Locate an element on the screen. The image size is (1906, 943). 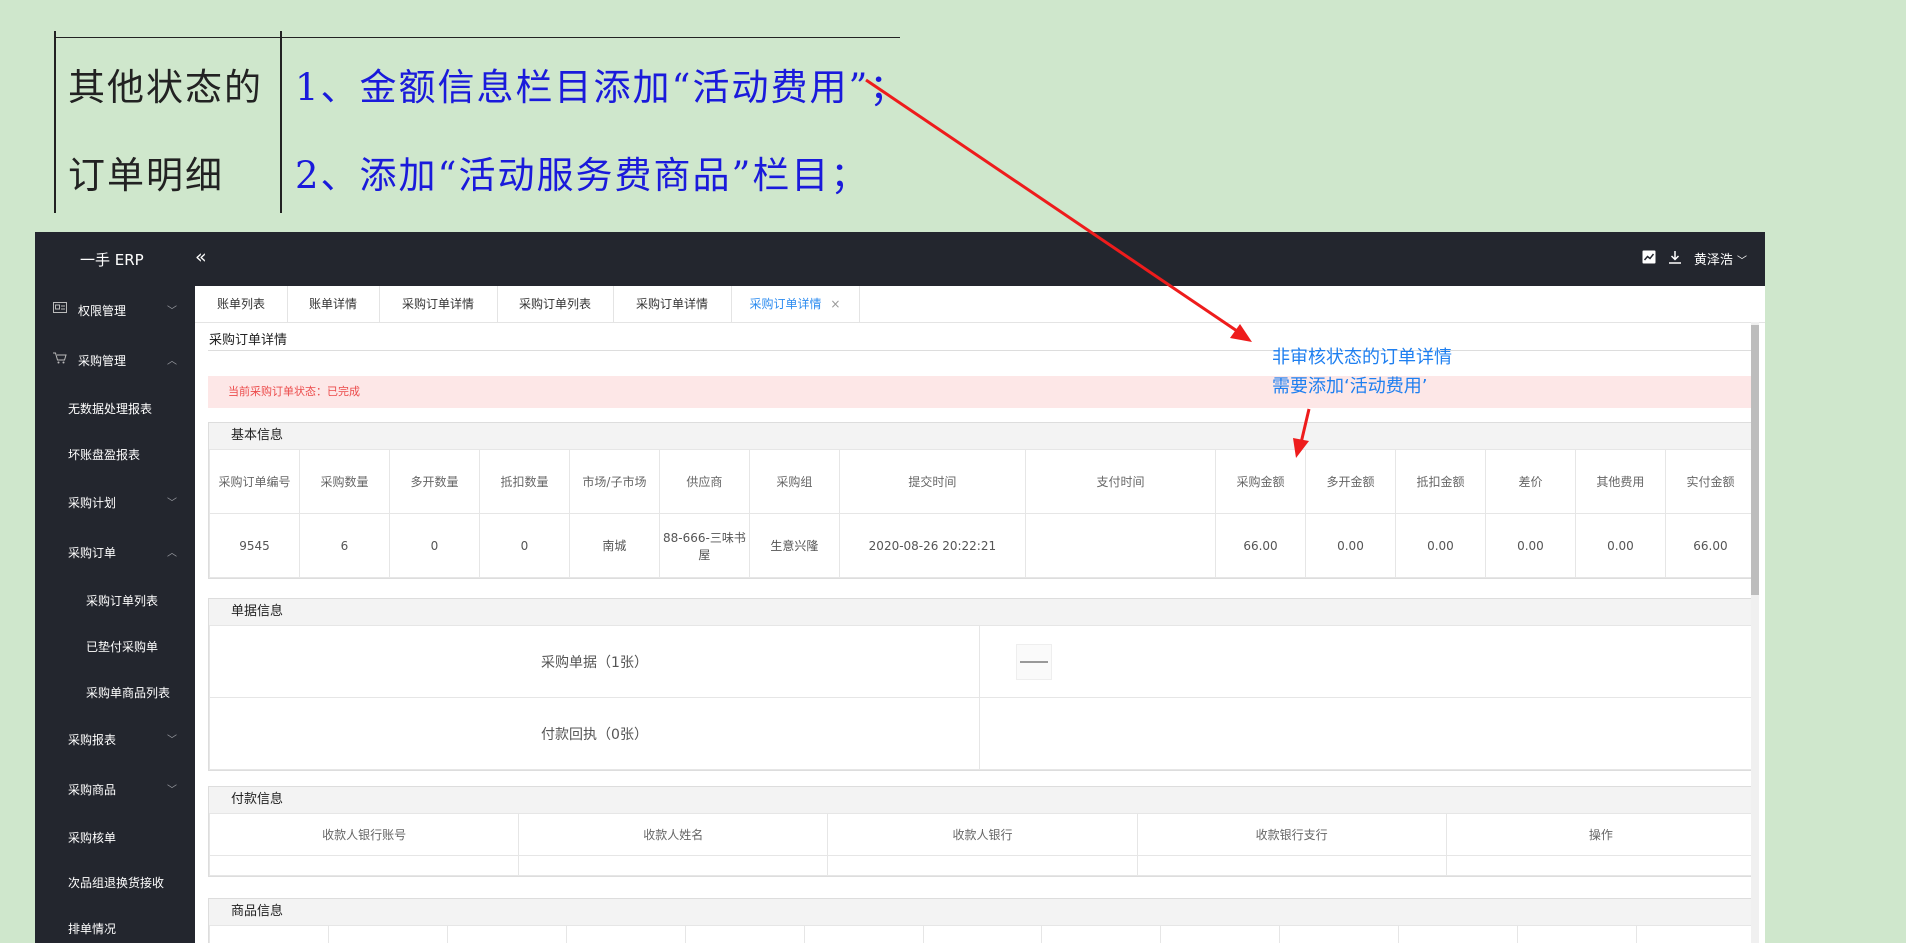
table-row is located at coordinates (982, 865).